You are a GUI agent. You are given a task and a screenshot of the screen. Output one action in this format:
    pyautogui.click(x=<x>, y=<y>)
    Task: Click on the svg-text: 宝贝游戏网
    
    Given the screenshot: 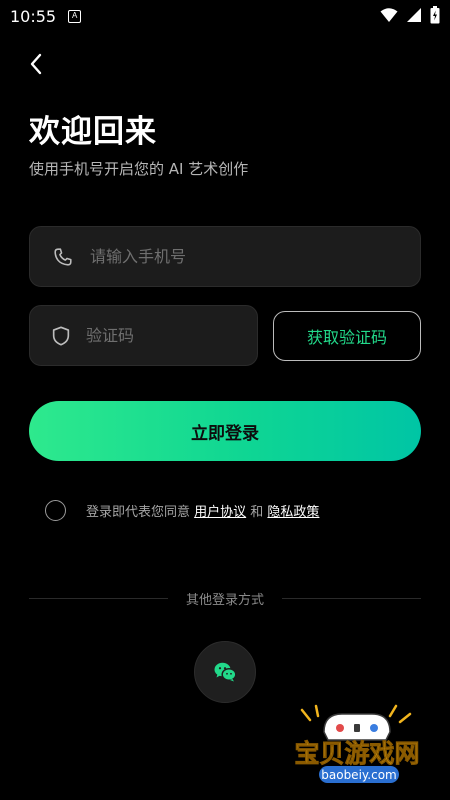 What is the action you would take?
    pyautogui.click(x=356, y=753)
    